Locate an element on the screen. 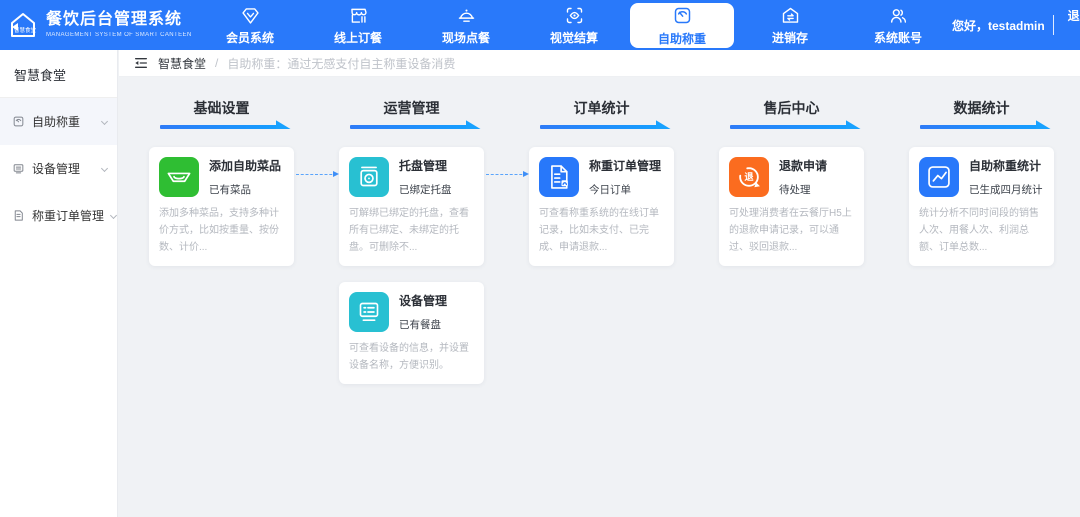  sidebar: 智慧食堂 自助称重 设备管理 称重订单管理 is located at coordinates (59, 283).